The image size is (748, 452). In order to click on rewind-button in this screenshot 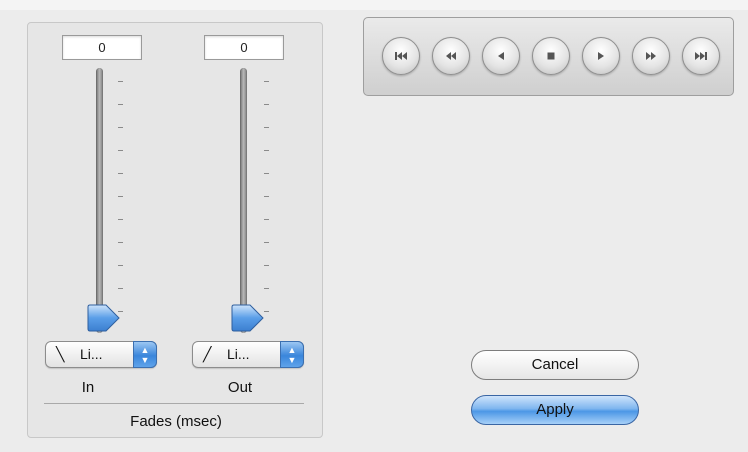, I will do `click(451, 56)`.